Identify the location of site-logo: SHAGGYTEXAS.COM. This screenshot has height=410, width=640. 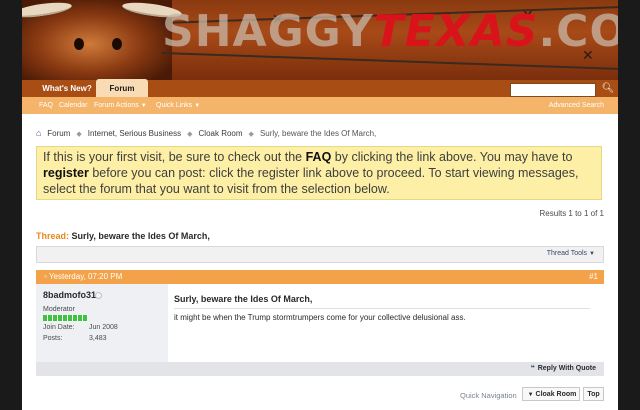
(390, 32).